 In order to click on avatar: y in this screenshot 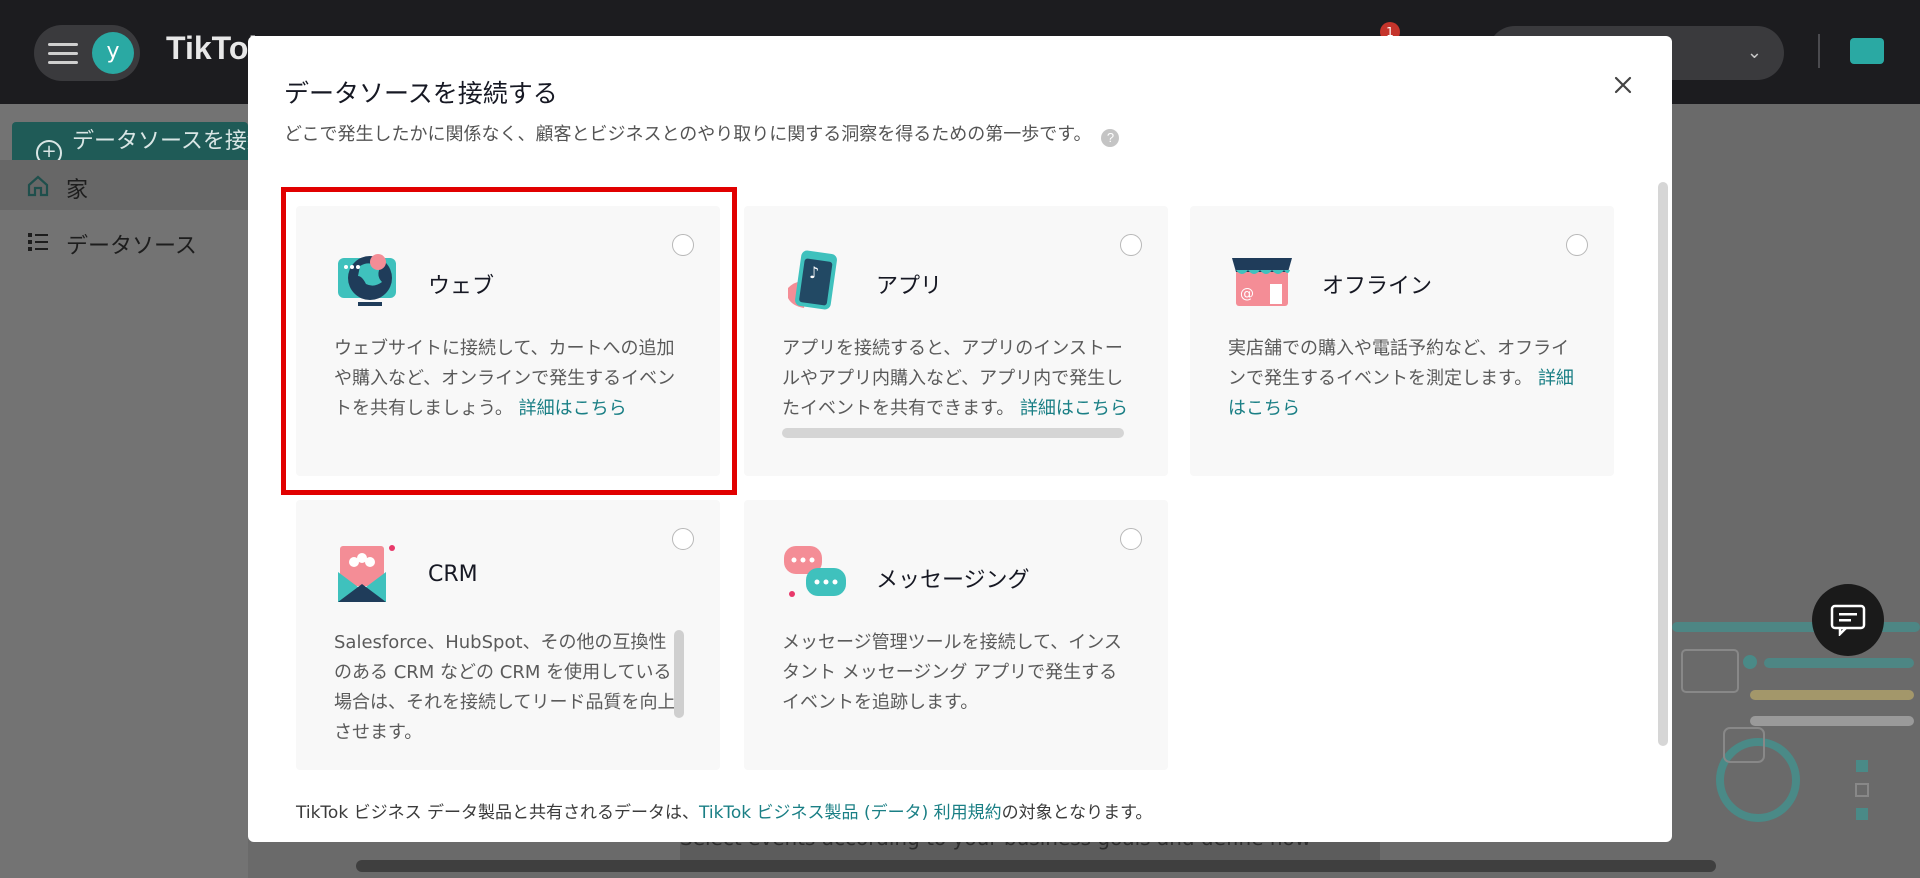, I will do `click(113, 53)`.